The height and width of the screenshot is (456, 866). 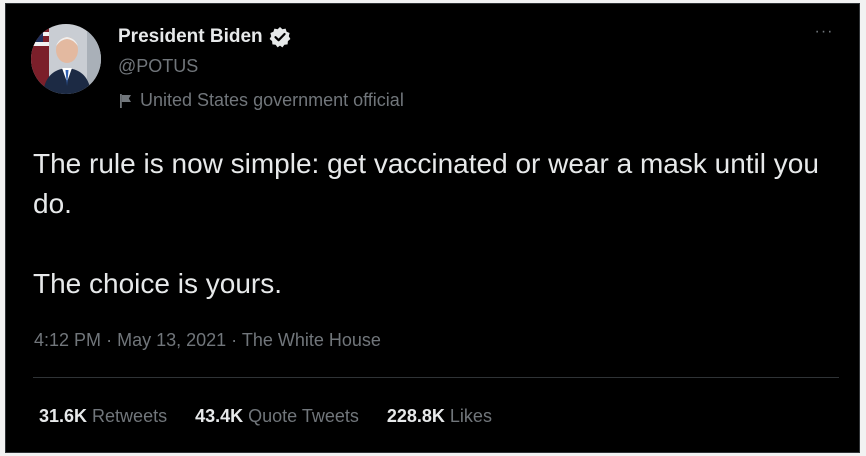 I want to click on quote-tweets-count: 43.4K, so click(x=219, y=416).